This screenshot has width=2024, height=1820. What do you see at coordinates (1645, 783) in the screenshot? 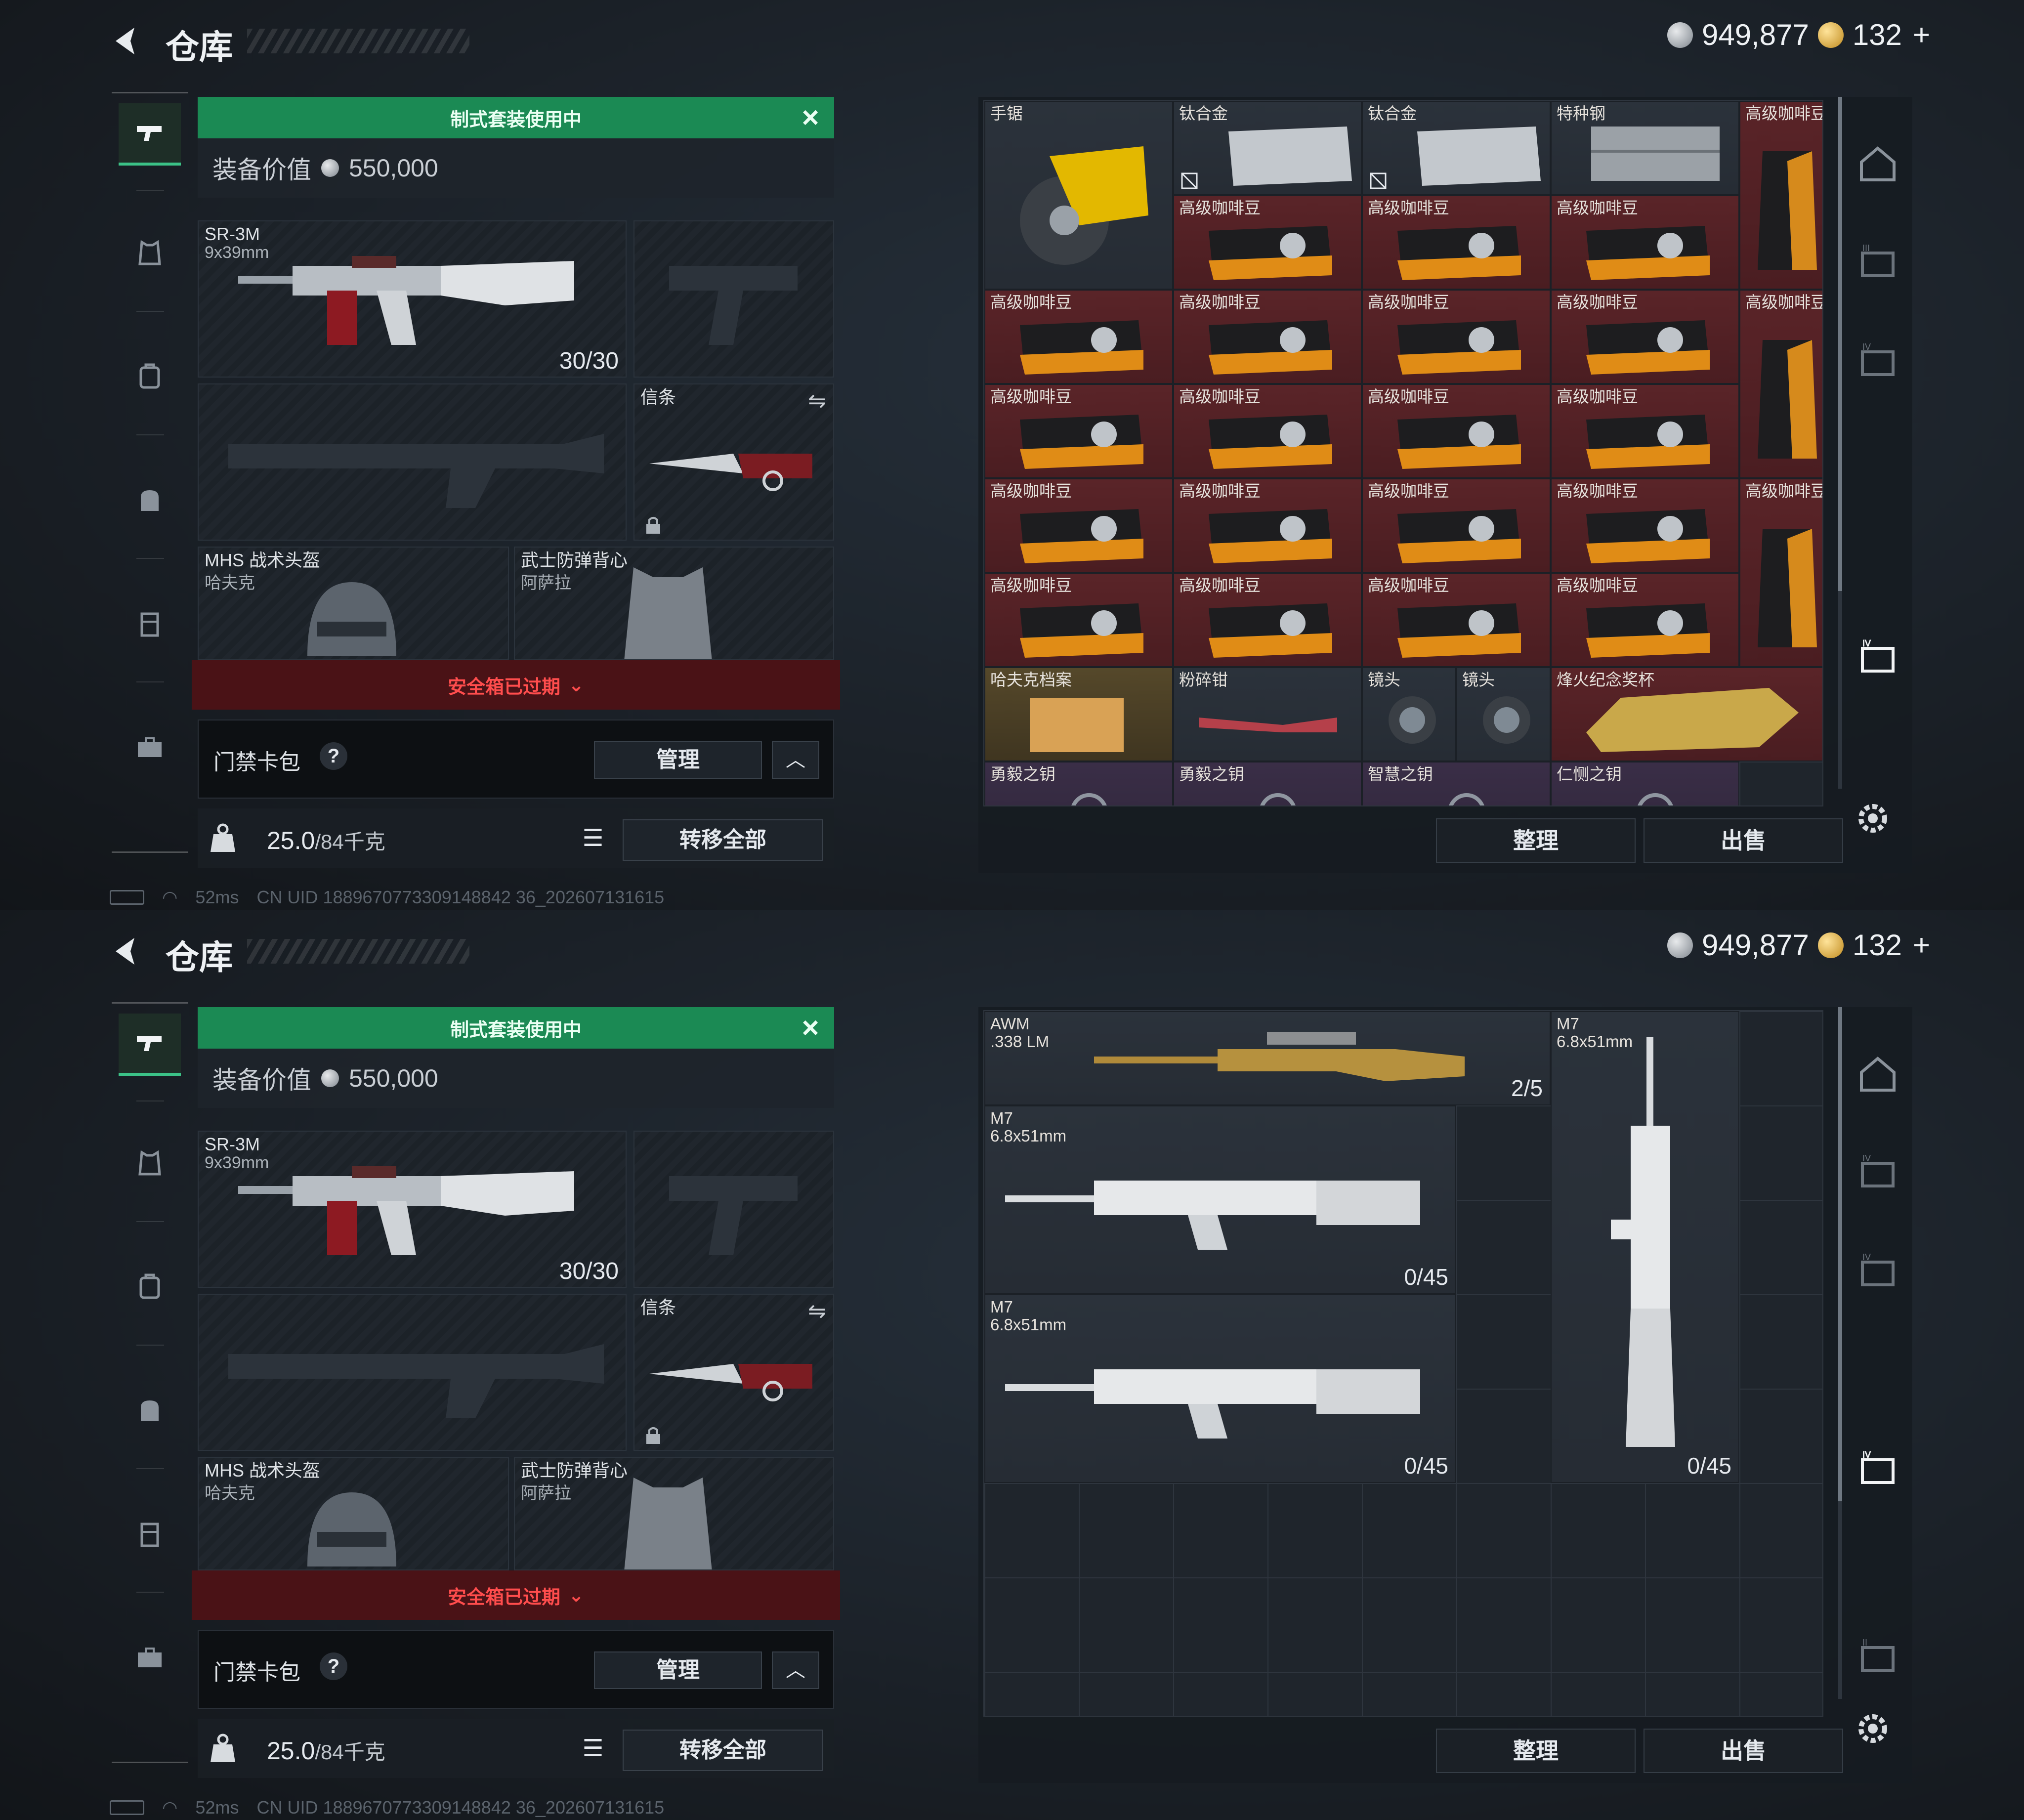
I see `item-key: 仁恻之钥` at bounding box center [1645, 783].